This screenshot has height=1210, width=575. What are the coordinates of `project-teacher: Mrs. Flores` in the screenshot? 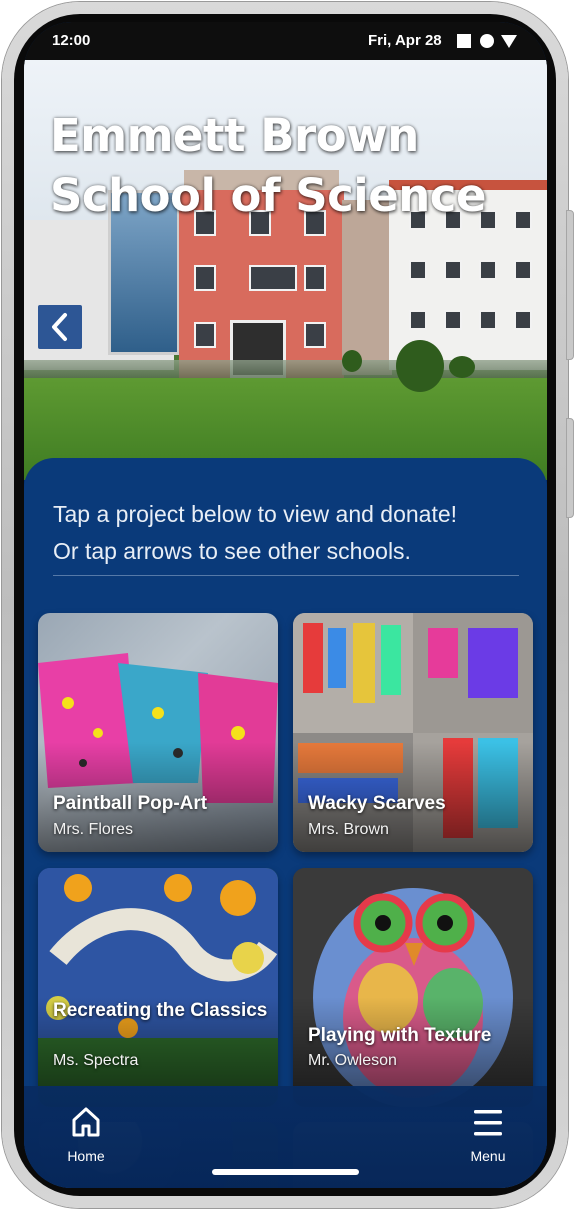 It's located at (93, 829).